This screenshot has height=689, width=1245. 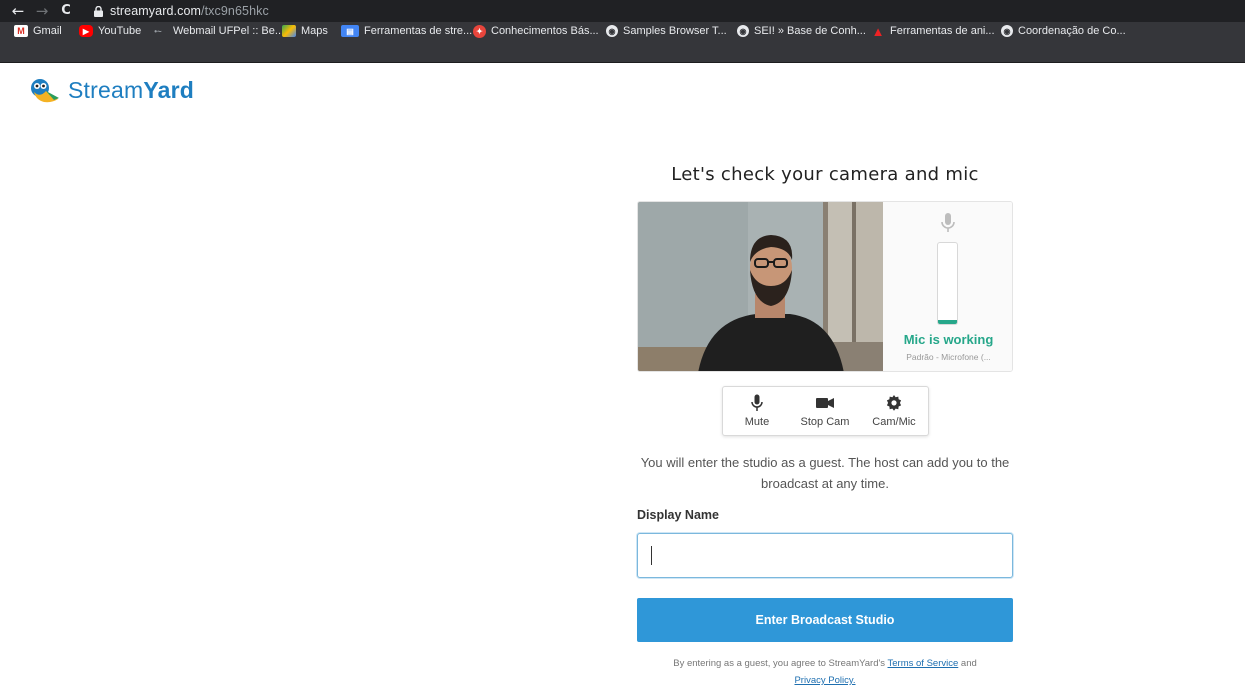 I want to click on camera-preview, so click(x=760, y=286).